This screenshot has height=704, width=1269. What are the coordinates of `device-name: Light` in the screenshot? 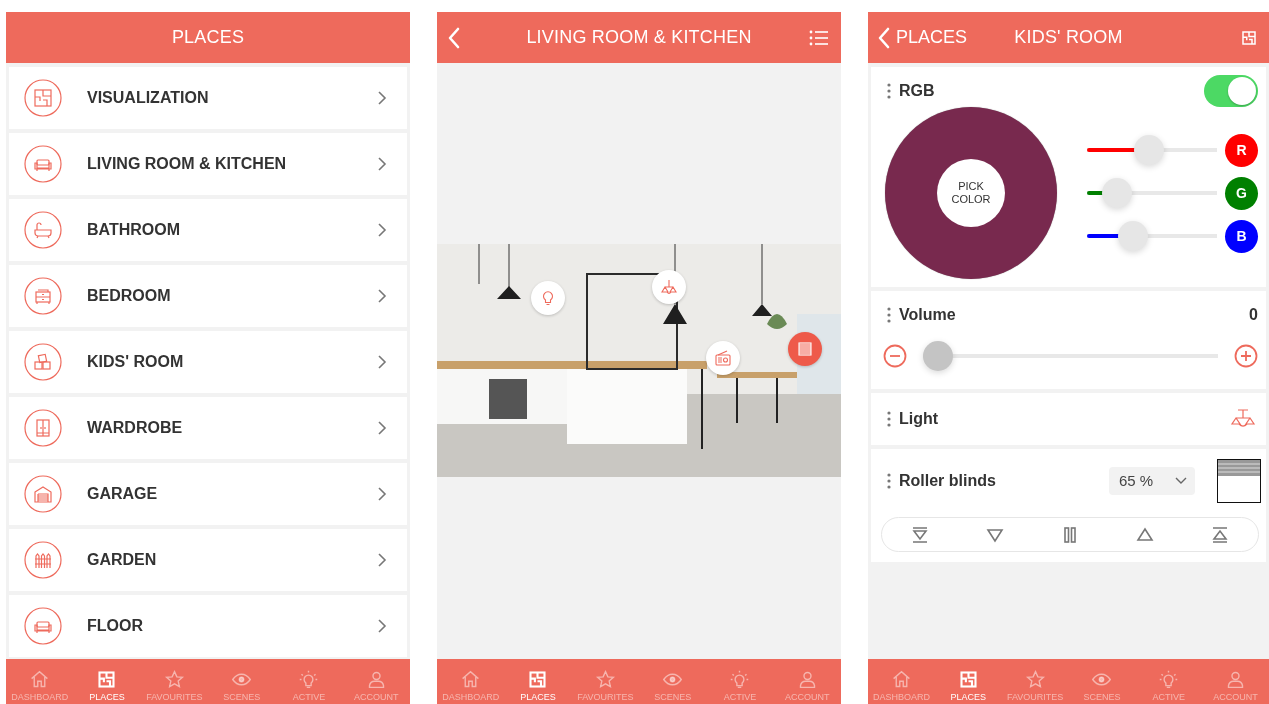 It's located at (919, 419).